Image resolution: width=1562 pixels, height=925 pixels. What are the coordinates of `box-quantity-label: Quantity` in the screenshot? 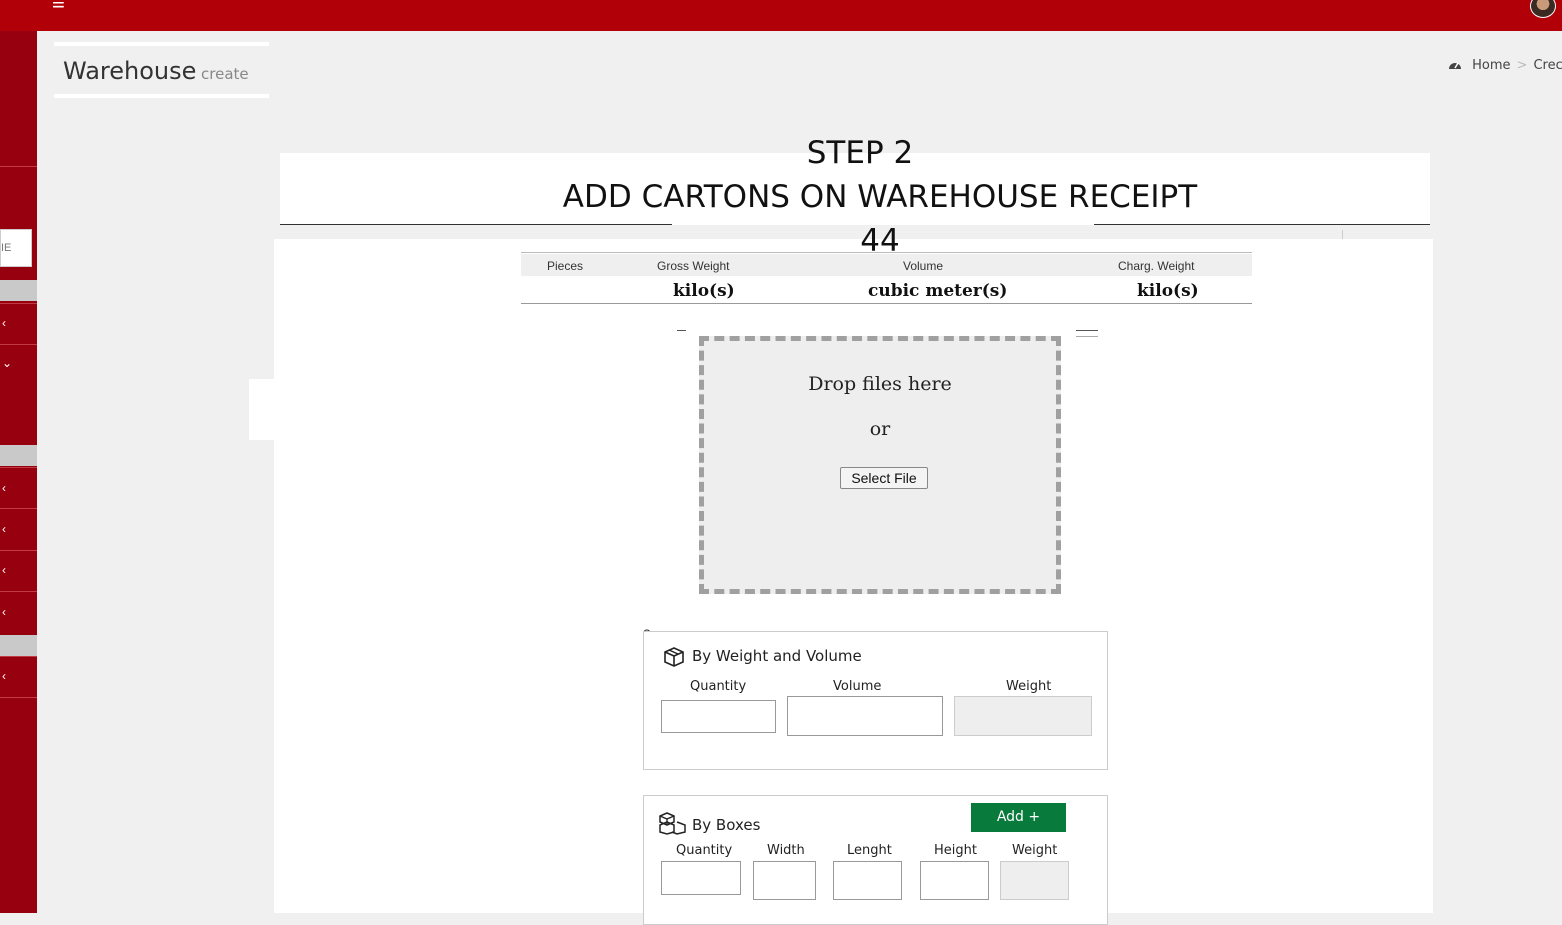 It's located at (704, 850).